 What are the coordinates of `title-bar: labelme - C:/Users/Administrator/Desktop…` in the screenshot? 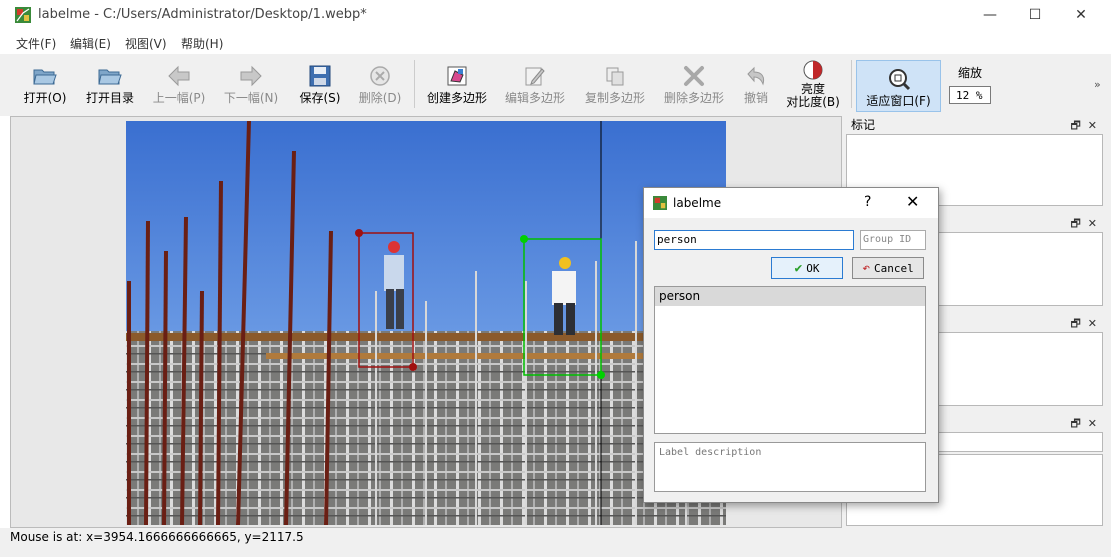 It's located at (555, 15).